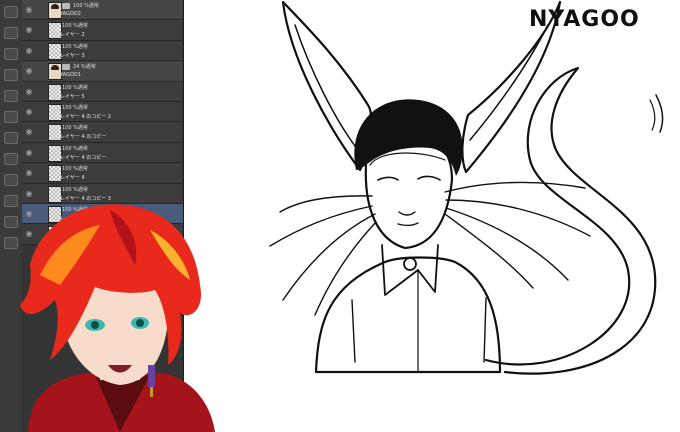 This screenshot has height=432, width=680. Describe the element at coordinates (409, 196) in the screenshot. I see `face` at that location.